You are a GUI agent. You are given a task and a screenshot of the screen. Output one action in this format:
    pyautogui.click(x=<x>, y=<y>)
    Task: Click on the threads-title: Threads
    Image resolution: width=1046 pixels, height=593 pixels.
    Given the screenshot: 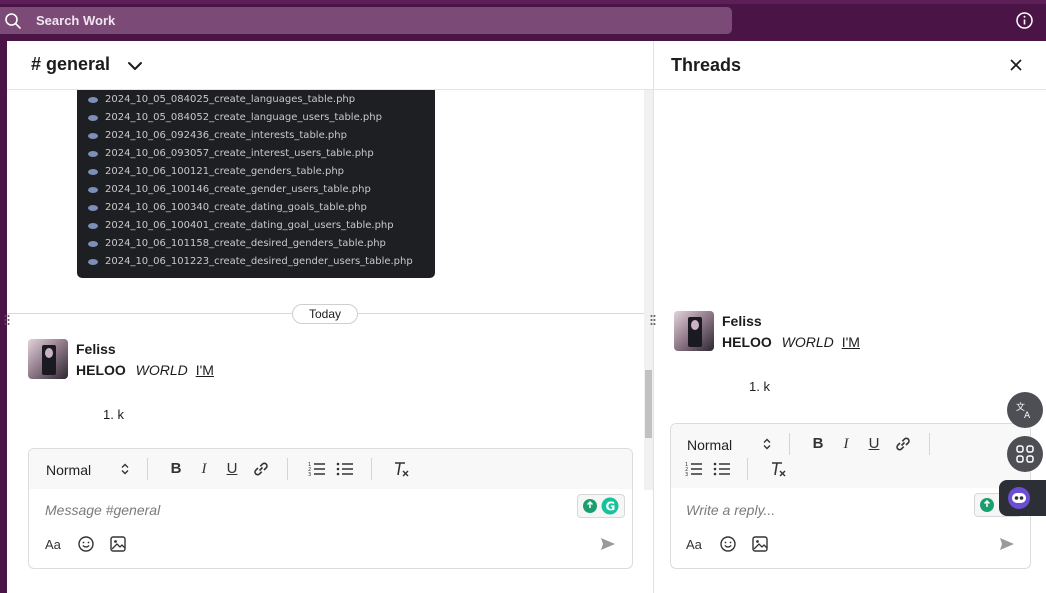 What is the action you would take?
    pyautogui.click(x=706, y=65)
    